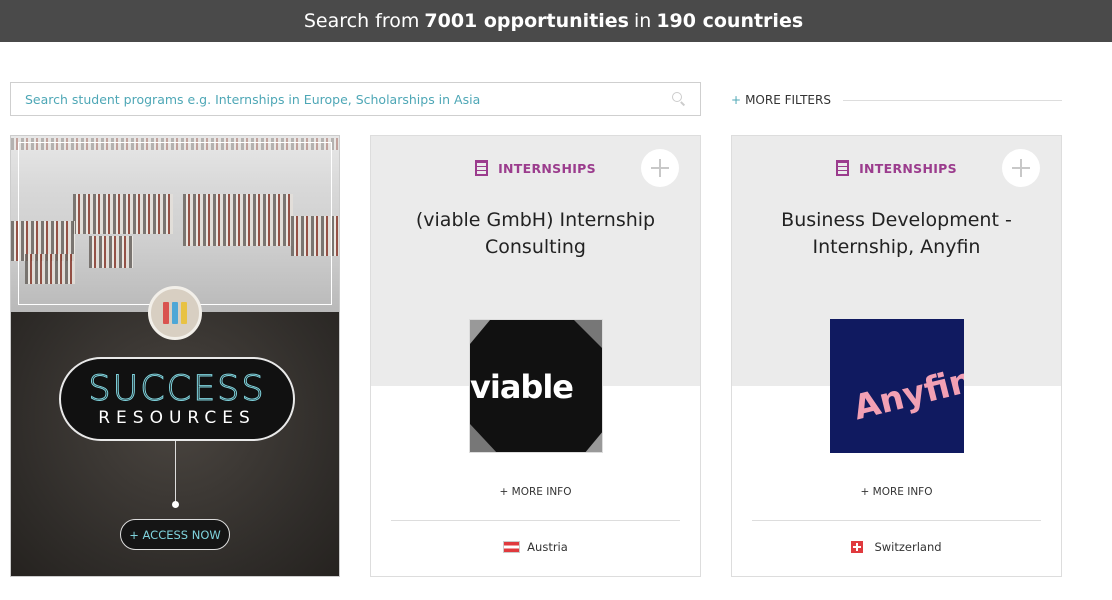  Describe the element at coordinates (521, 387) in the screenshot. I see `viable-logo-text: viable` at that location.